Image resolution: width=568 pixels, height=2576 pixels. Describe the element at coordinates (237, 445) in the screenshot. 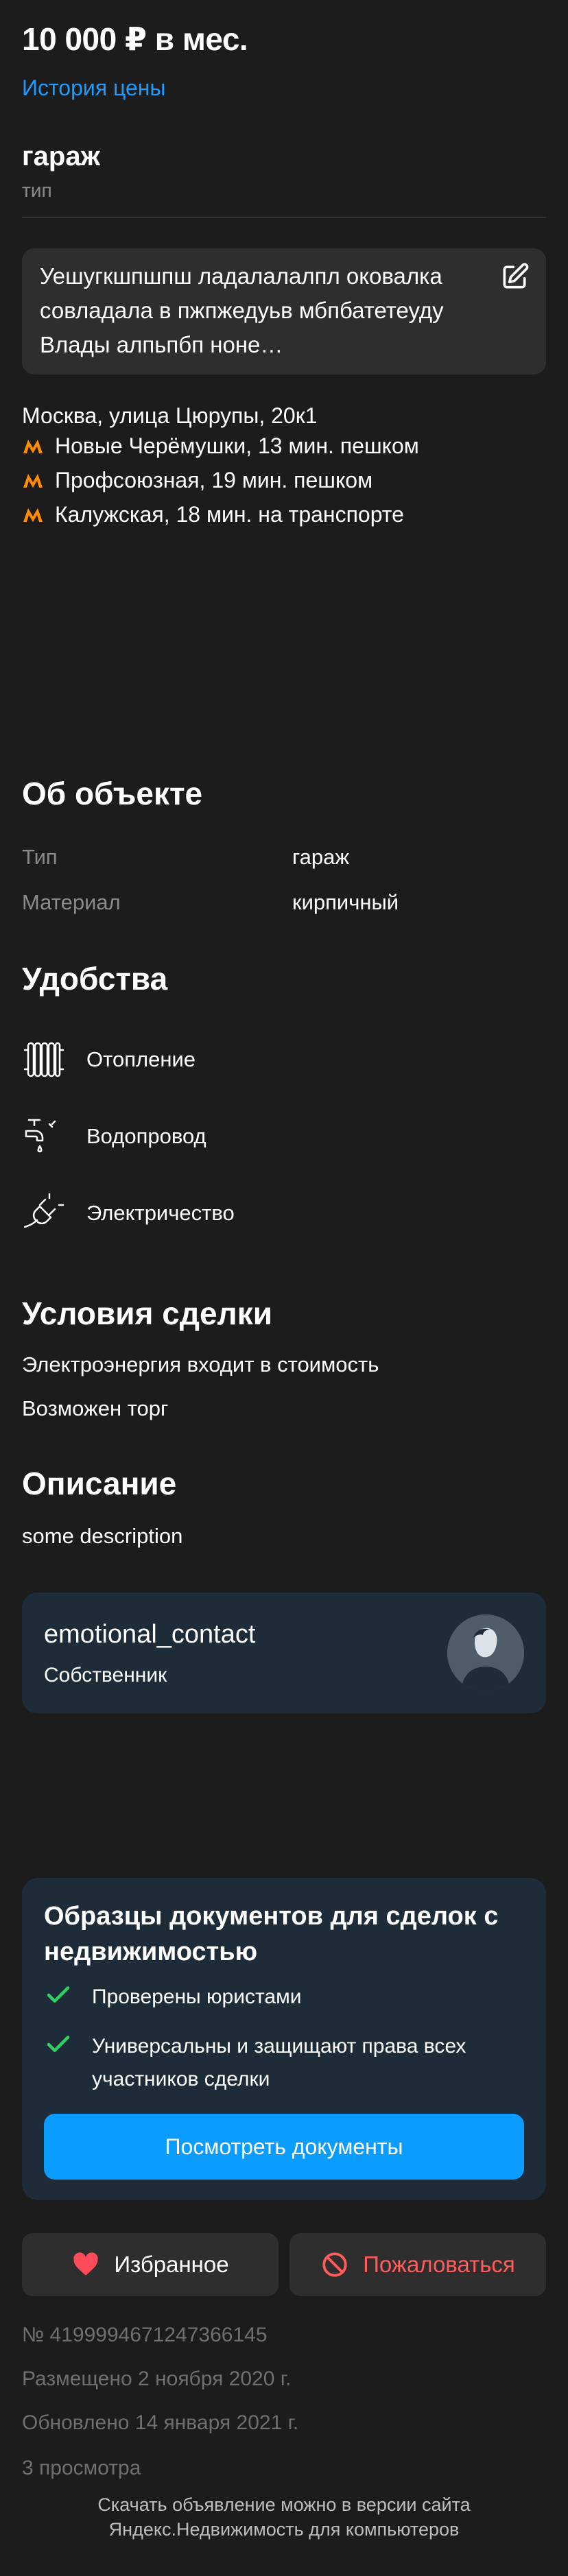

I see `metro-text: Новые Черёмушки, 13 мин. пешком` at that location.